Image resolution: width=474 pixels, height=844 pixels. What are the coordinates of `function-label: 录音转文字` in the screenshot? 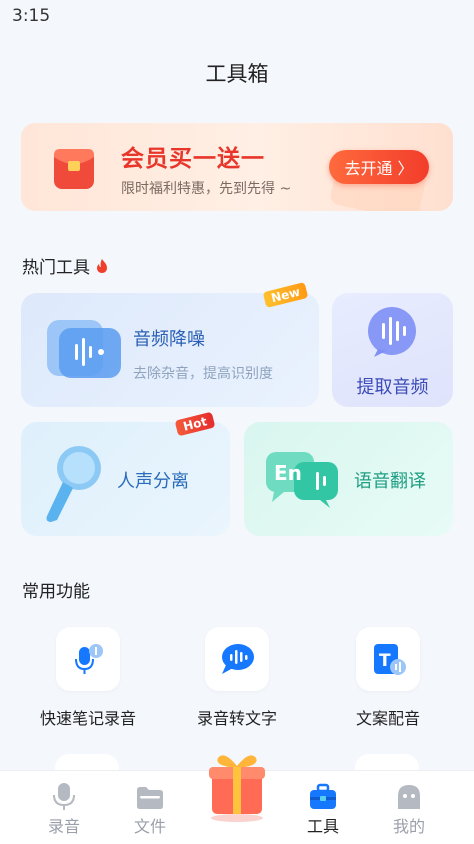 It's located at (236, 718).